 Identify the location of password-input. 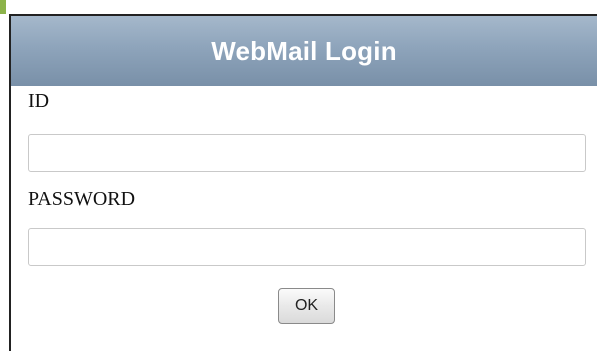
(307, 247).